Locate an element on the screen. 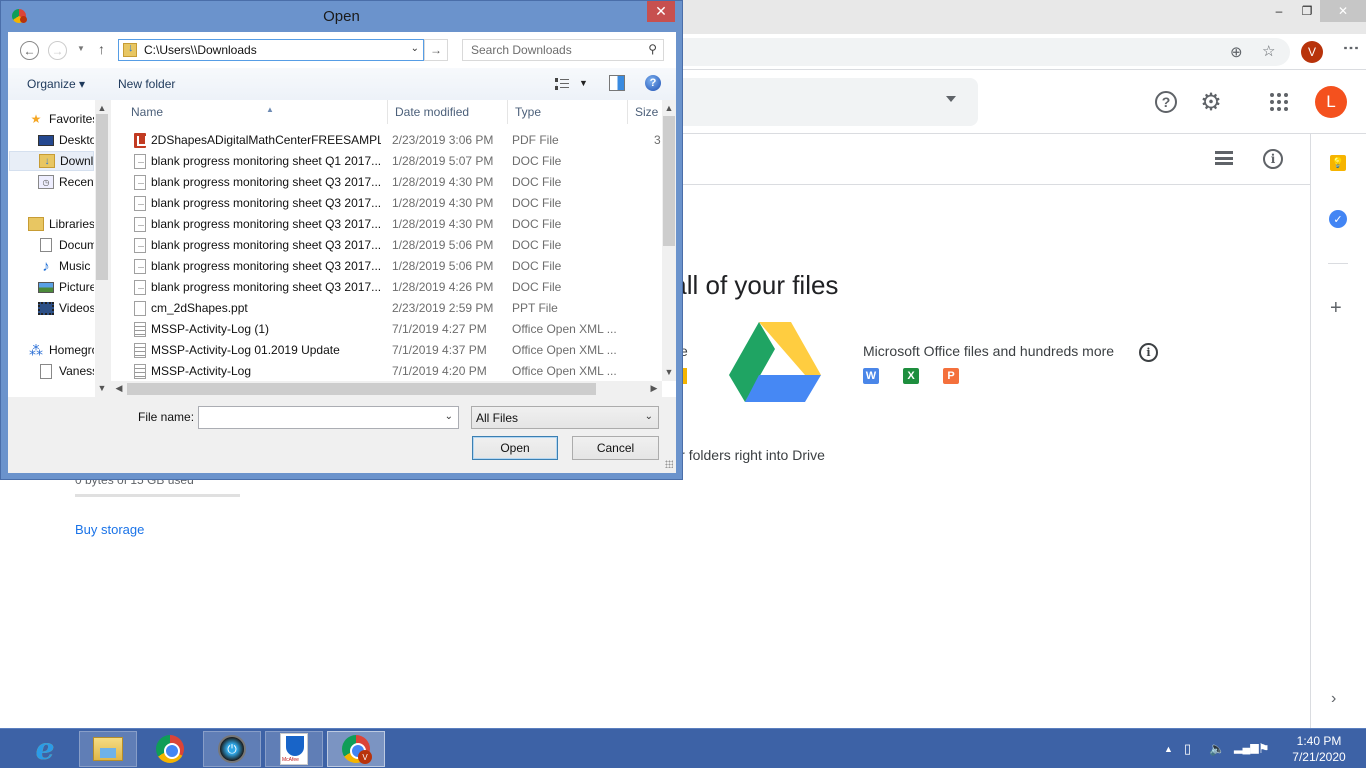  nav-item-documents: Documents is located at coordinates (66, 245).